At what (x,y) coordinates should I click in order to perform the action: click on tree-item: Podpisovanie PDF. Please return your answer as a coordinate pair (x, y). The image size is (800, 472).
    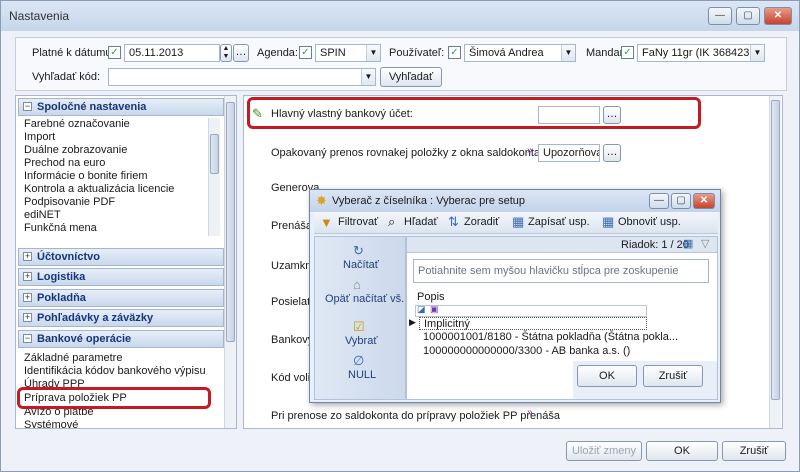
    Looking at the image, I should click on (69, 202).